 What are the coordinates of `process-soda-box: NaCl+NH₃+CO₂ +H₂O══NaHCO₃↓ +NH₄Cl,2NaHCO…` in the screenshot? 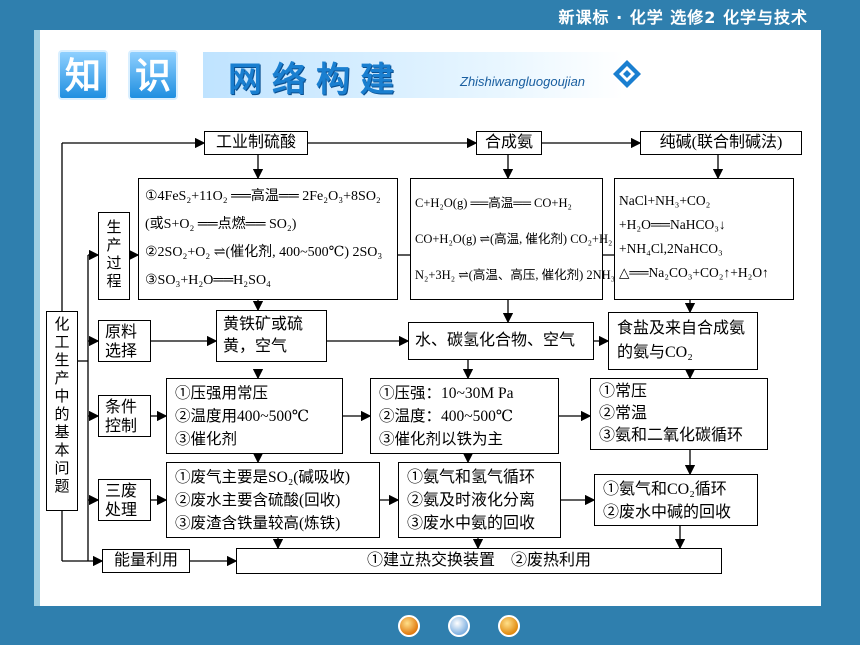 It's located at (704, 239).